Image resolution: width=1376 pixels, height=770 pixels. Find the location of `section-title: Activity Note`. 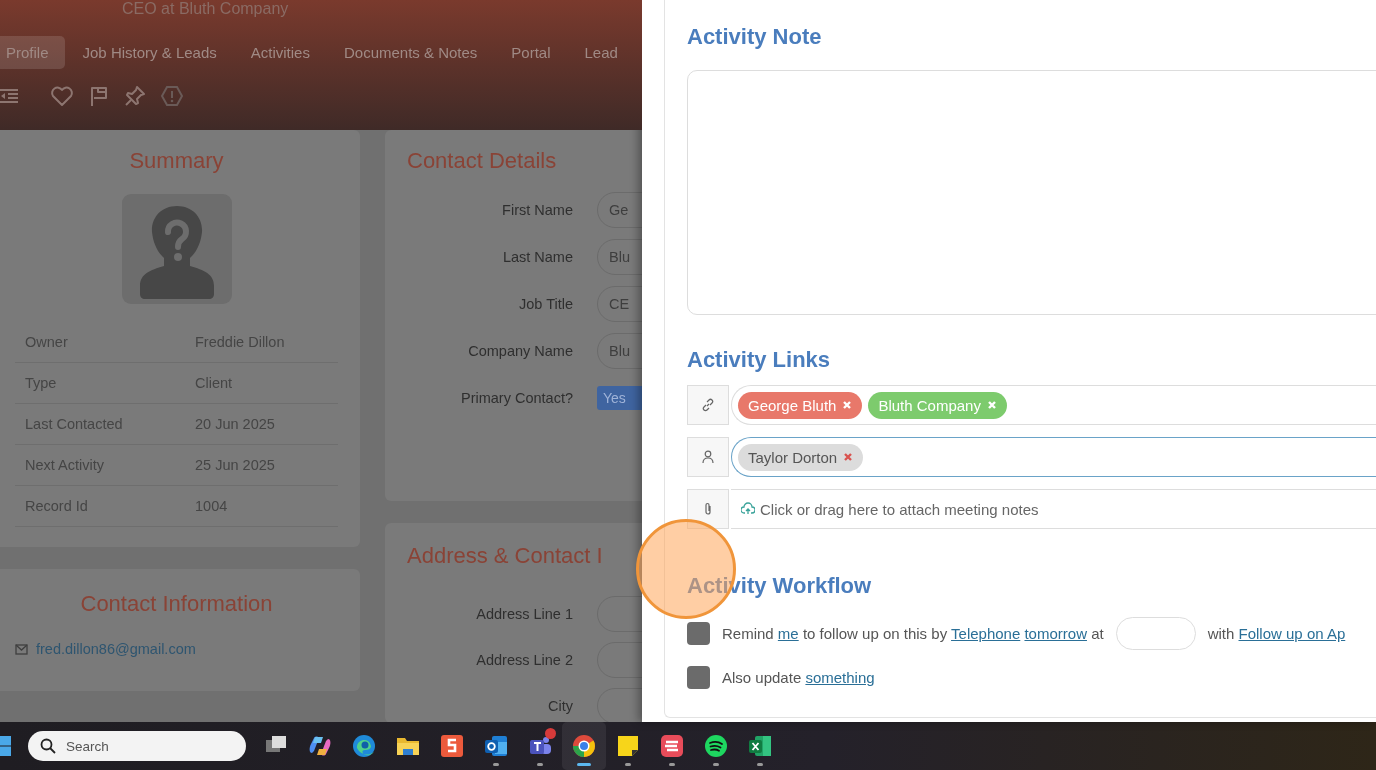

section-title: Activity Note is located at coordinates (755, 37).